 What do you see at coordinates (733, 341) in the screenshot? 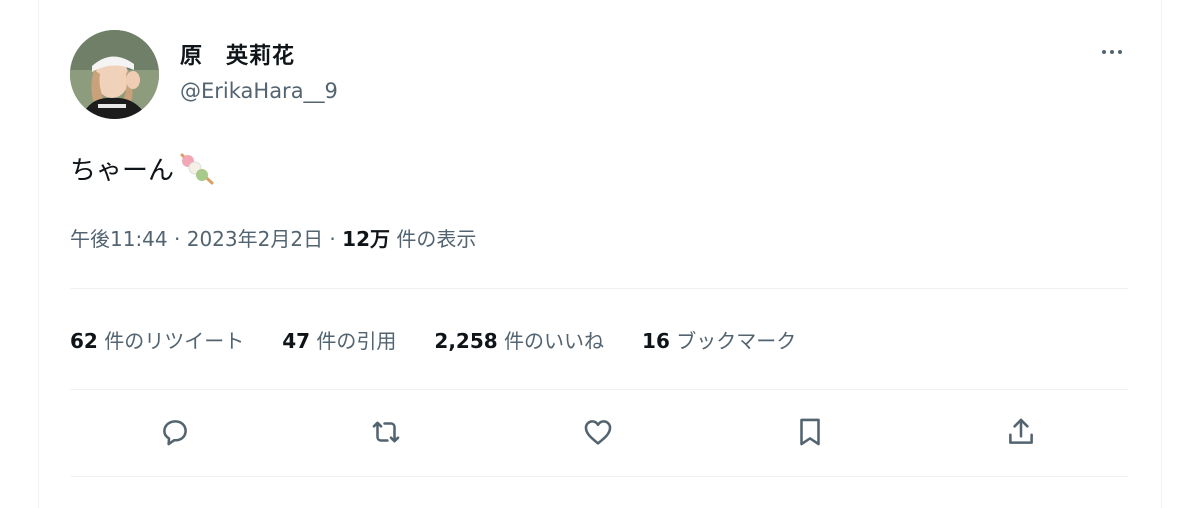
I see `stat-label: ブックマーク` at bounding box center [733, 341].